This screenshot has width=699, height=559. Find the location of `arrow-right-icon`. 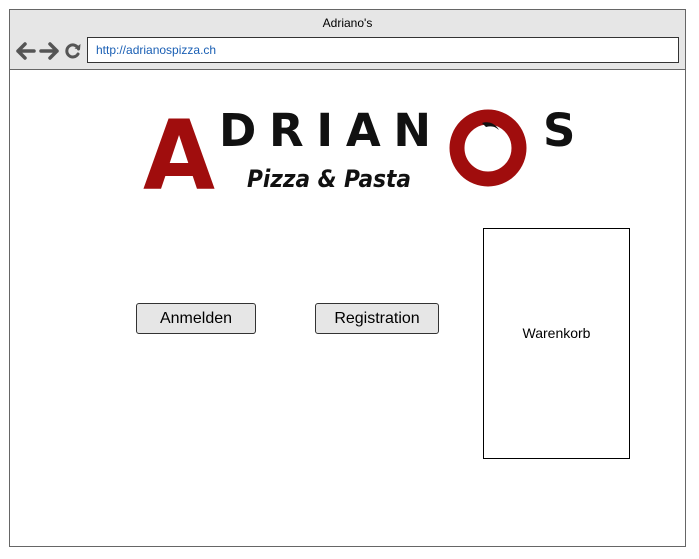

arrow-right-icon is located at coordinates (49, 51).